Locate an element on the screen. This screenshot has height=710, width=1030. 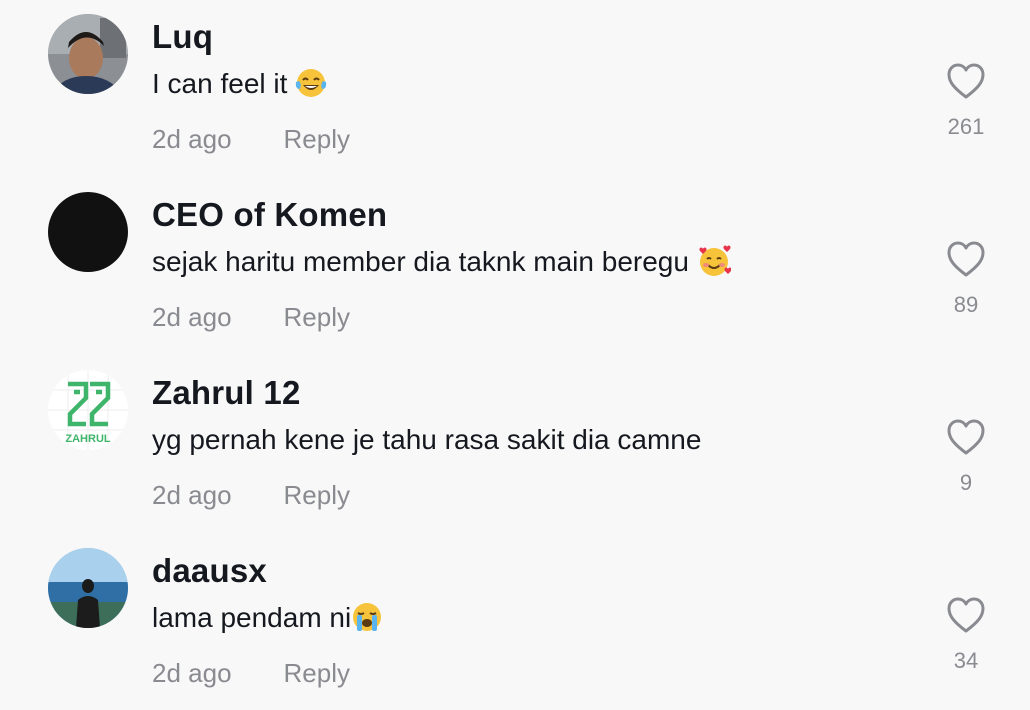
comment-text: I can feel it is located at coordinates (239, 84).